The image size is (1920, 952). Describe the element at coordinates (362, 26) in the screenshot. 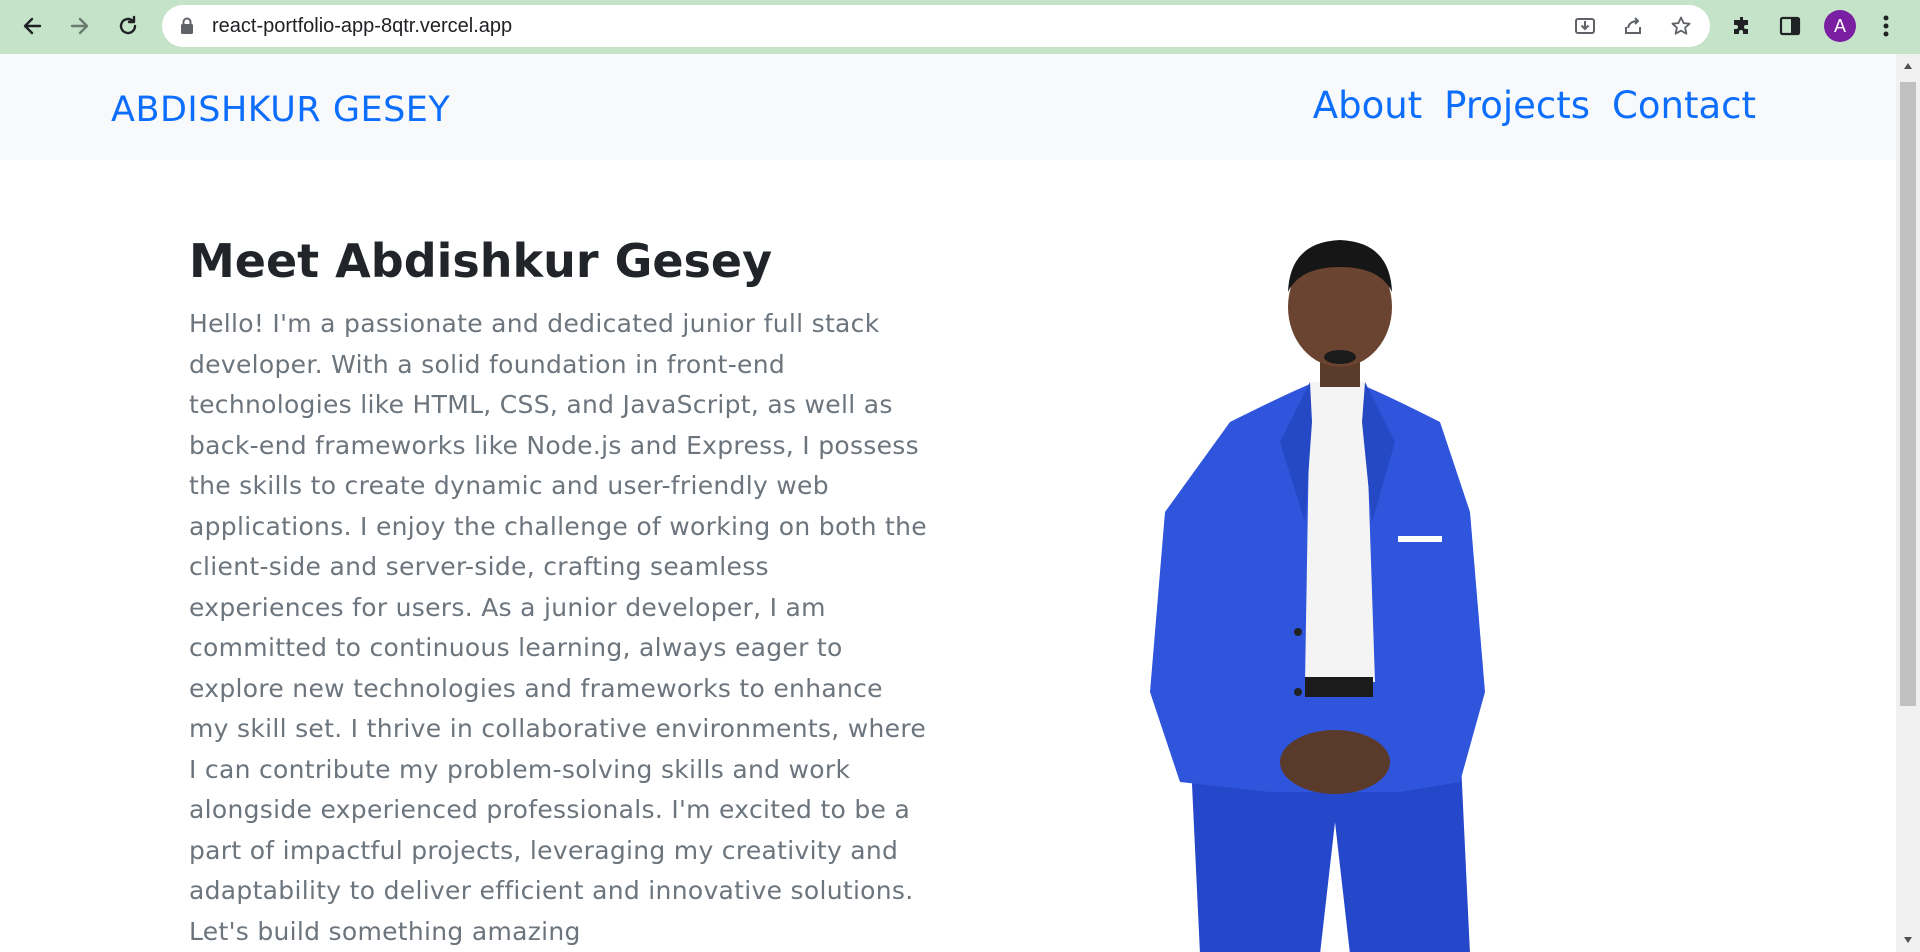

I see `url-text: react-portfolio-app-8qtr.vercel.app` at that location.